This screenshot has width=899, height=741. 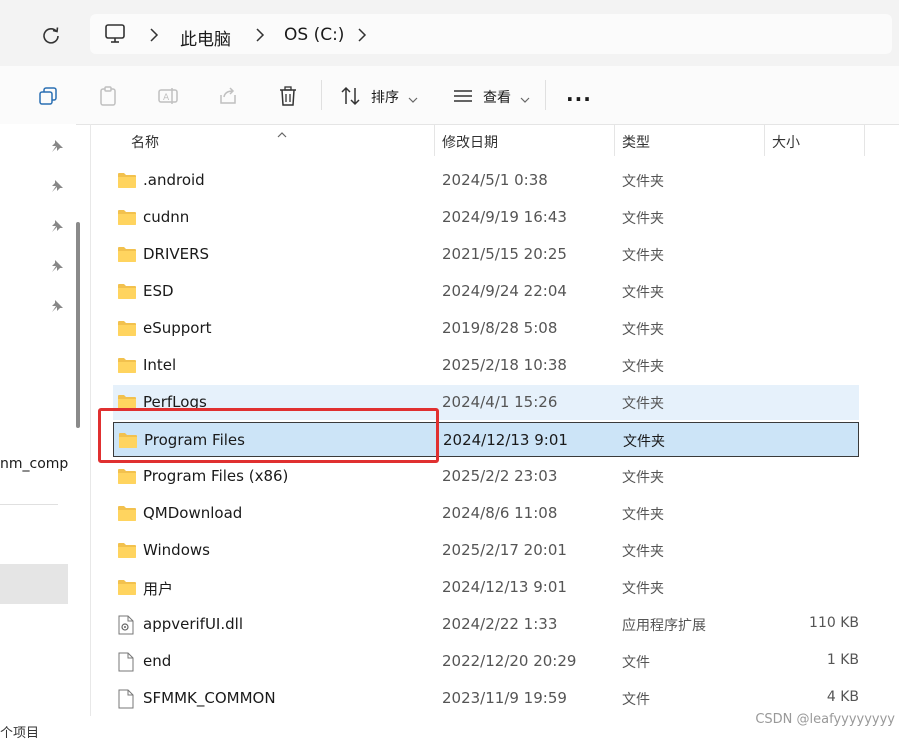 What do you see at coordinates (491, 34) in the screenshot?
I see `address-bar: 此电脑 OS (C:)` at bounding box center [491, 34].